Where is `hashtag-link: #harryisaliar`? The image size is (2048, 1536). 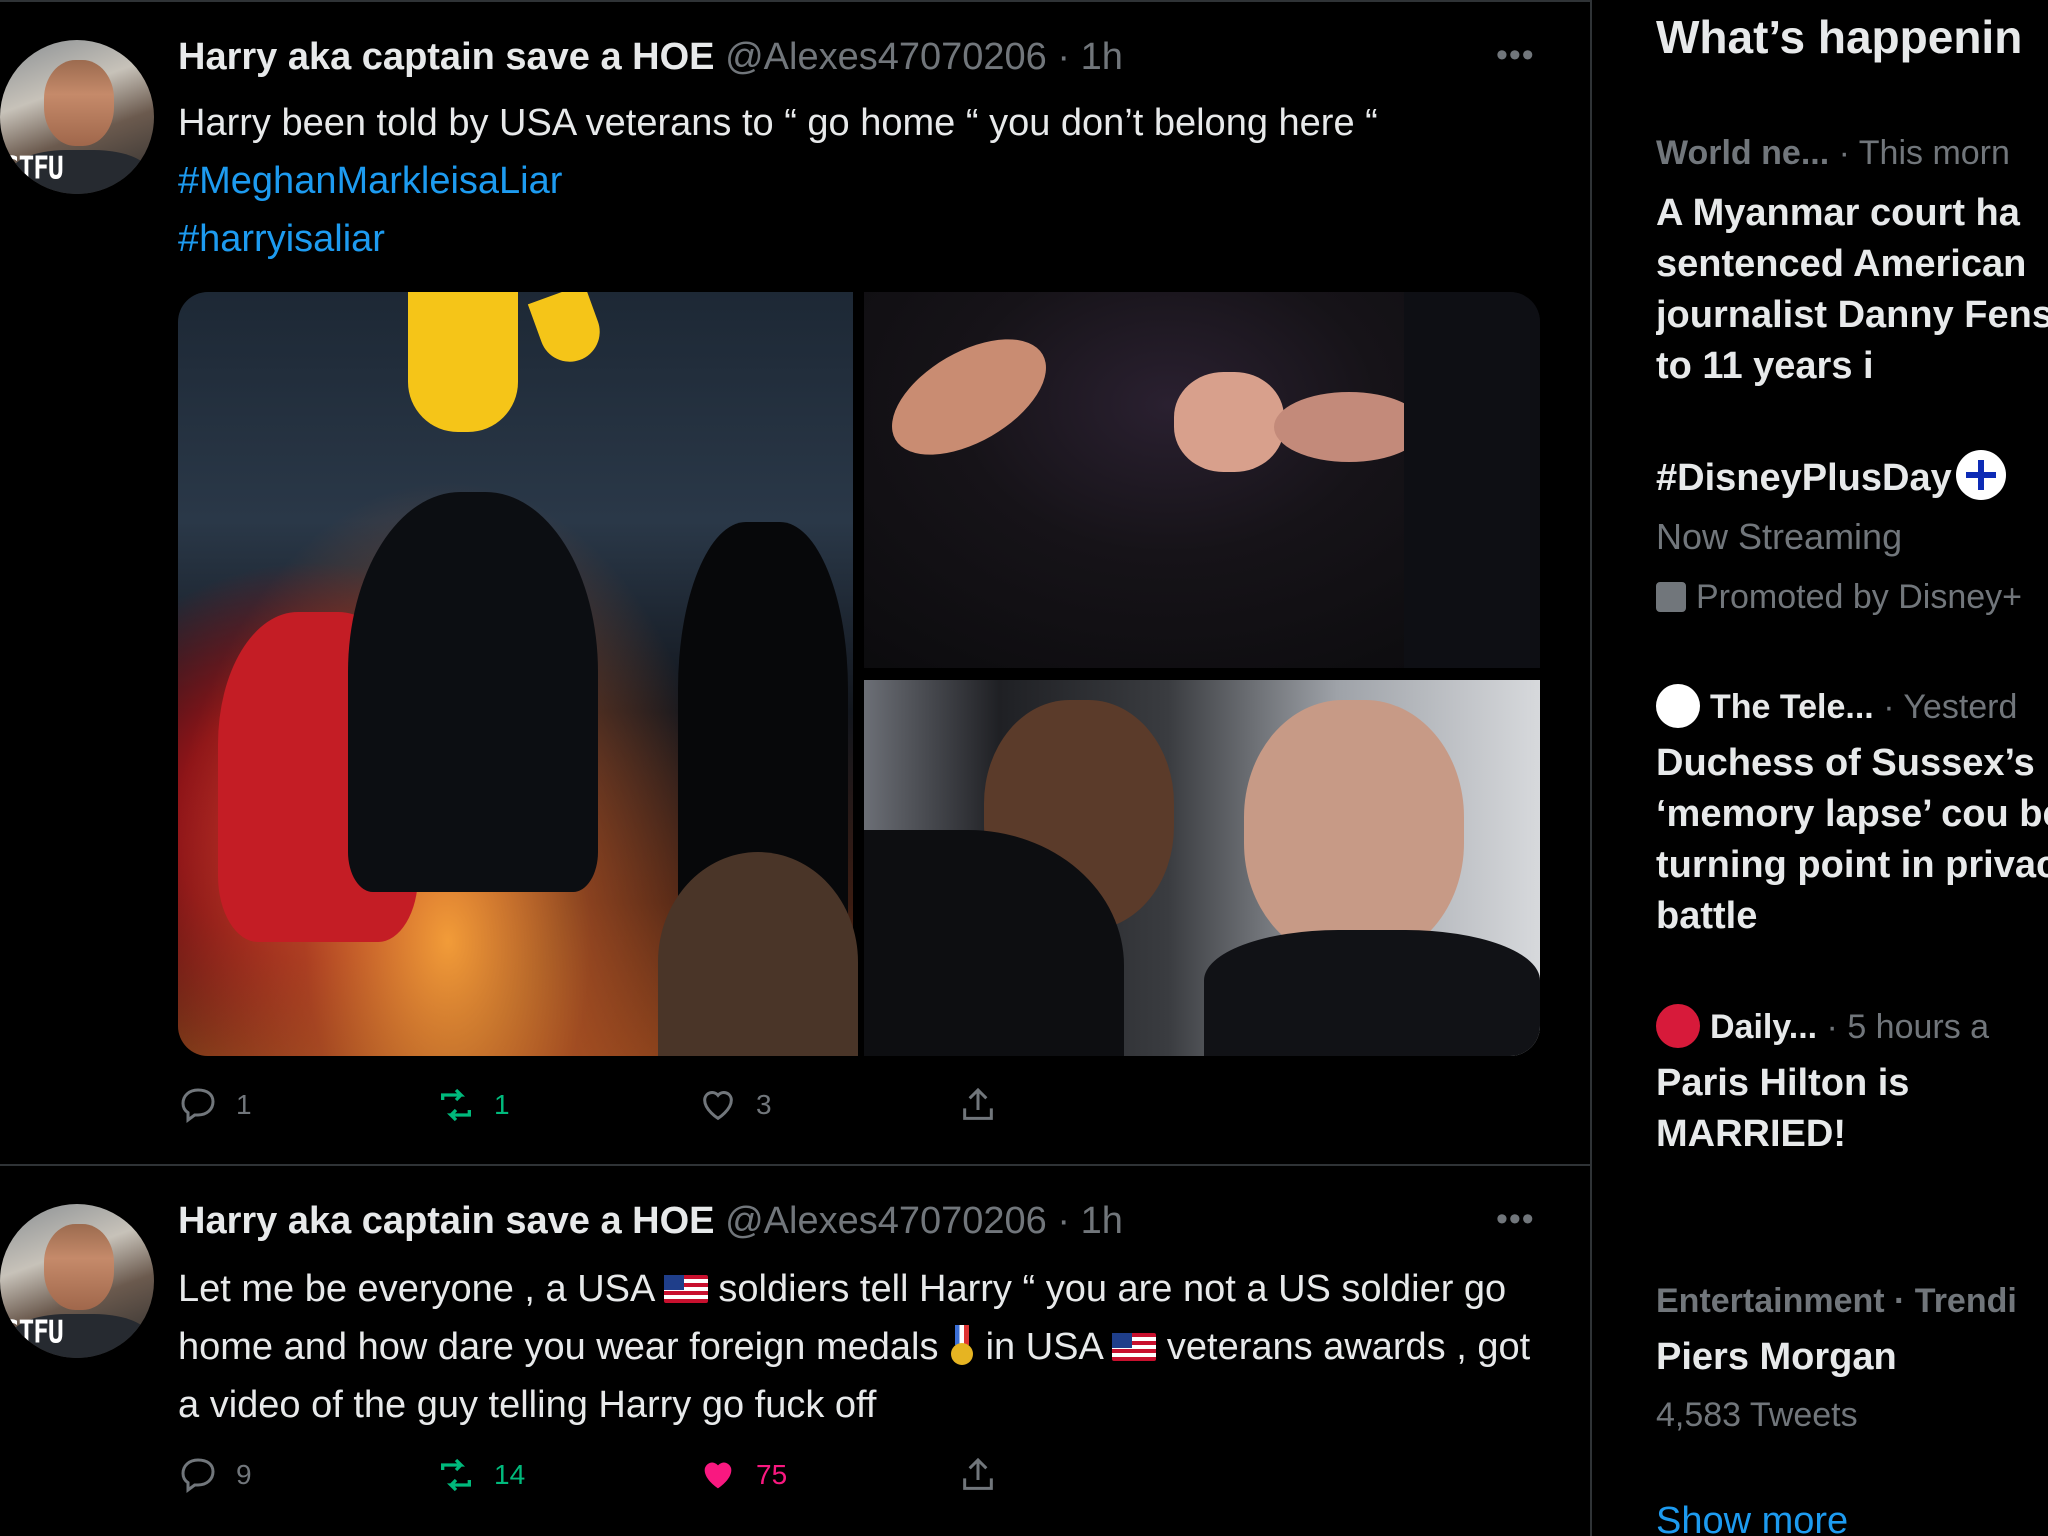
hashtag-link: #harryisaliar is located at coordinates (863, 239).